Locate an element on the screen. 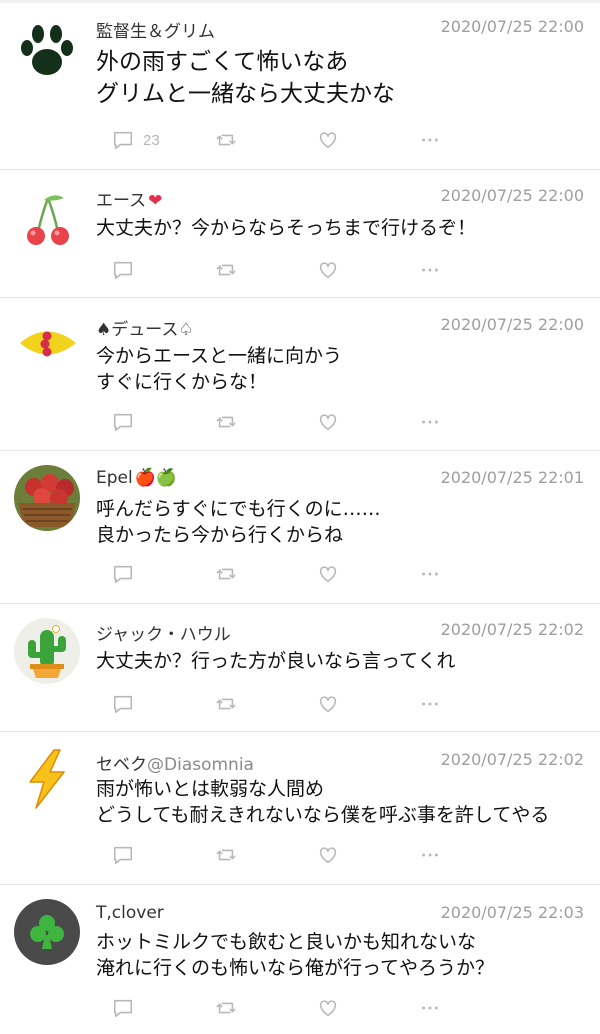  post-line: すぐに行くからな！ is located at coordinates (182, 382).